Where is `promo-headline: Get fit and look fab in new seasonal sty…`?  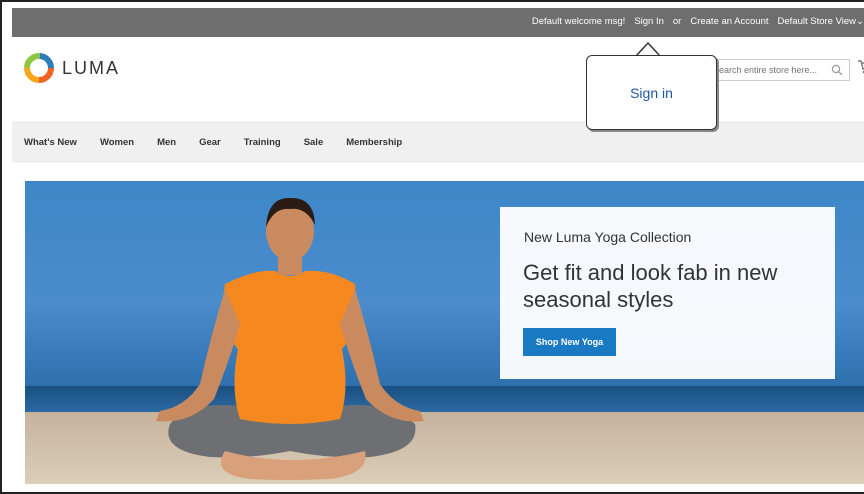
promo-headline: Get fit and look fab in new seasonal sty… is located at coordinates (650, 286).